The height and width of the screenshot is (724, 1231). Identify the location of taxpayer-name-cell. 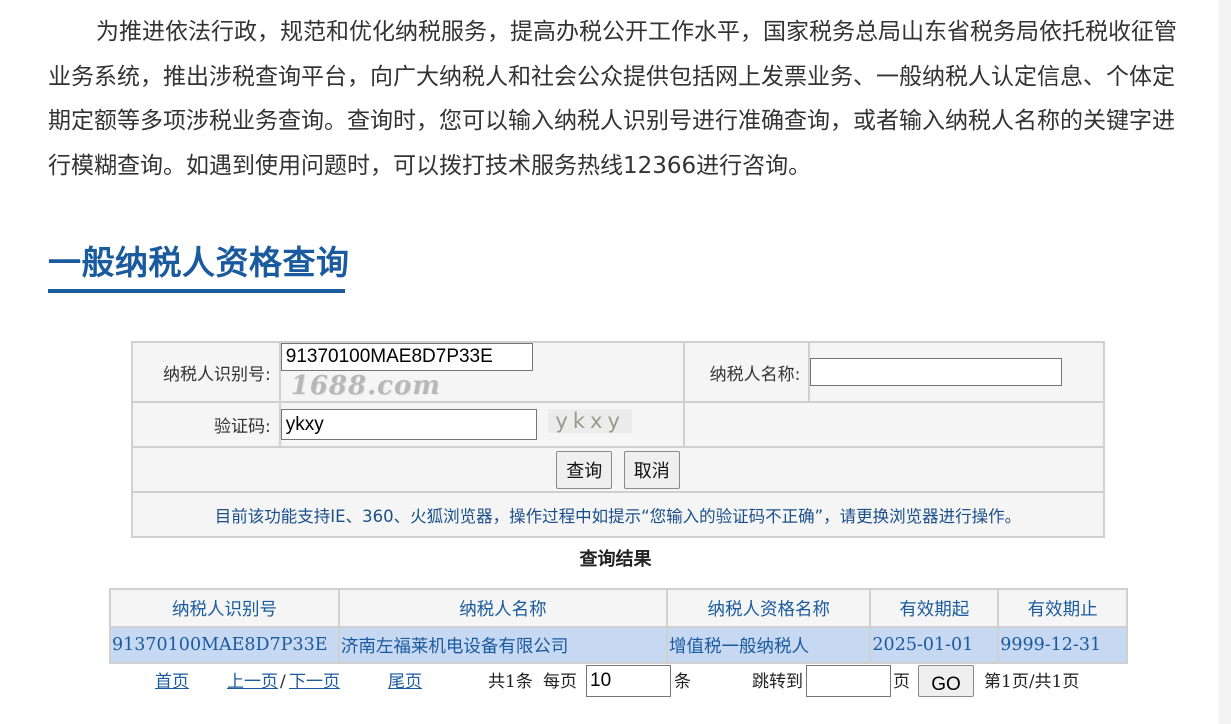
(956, 372).